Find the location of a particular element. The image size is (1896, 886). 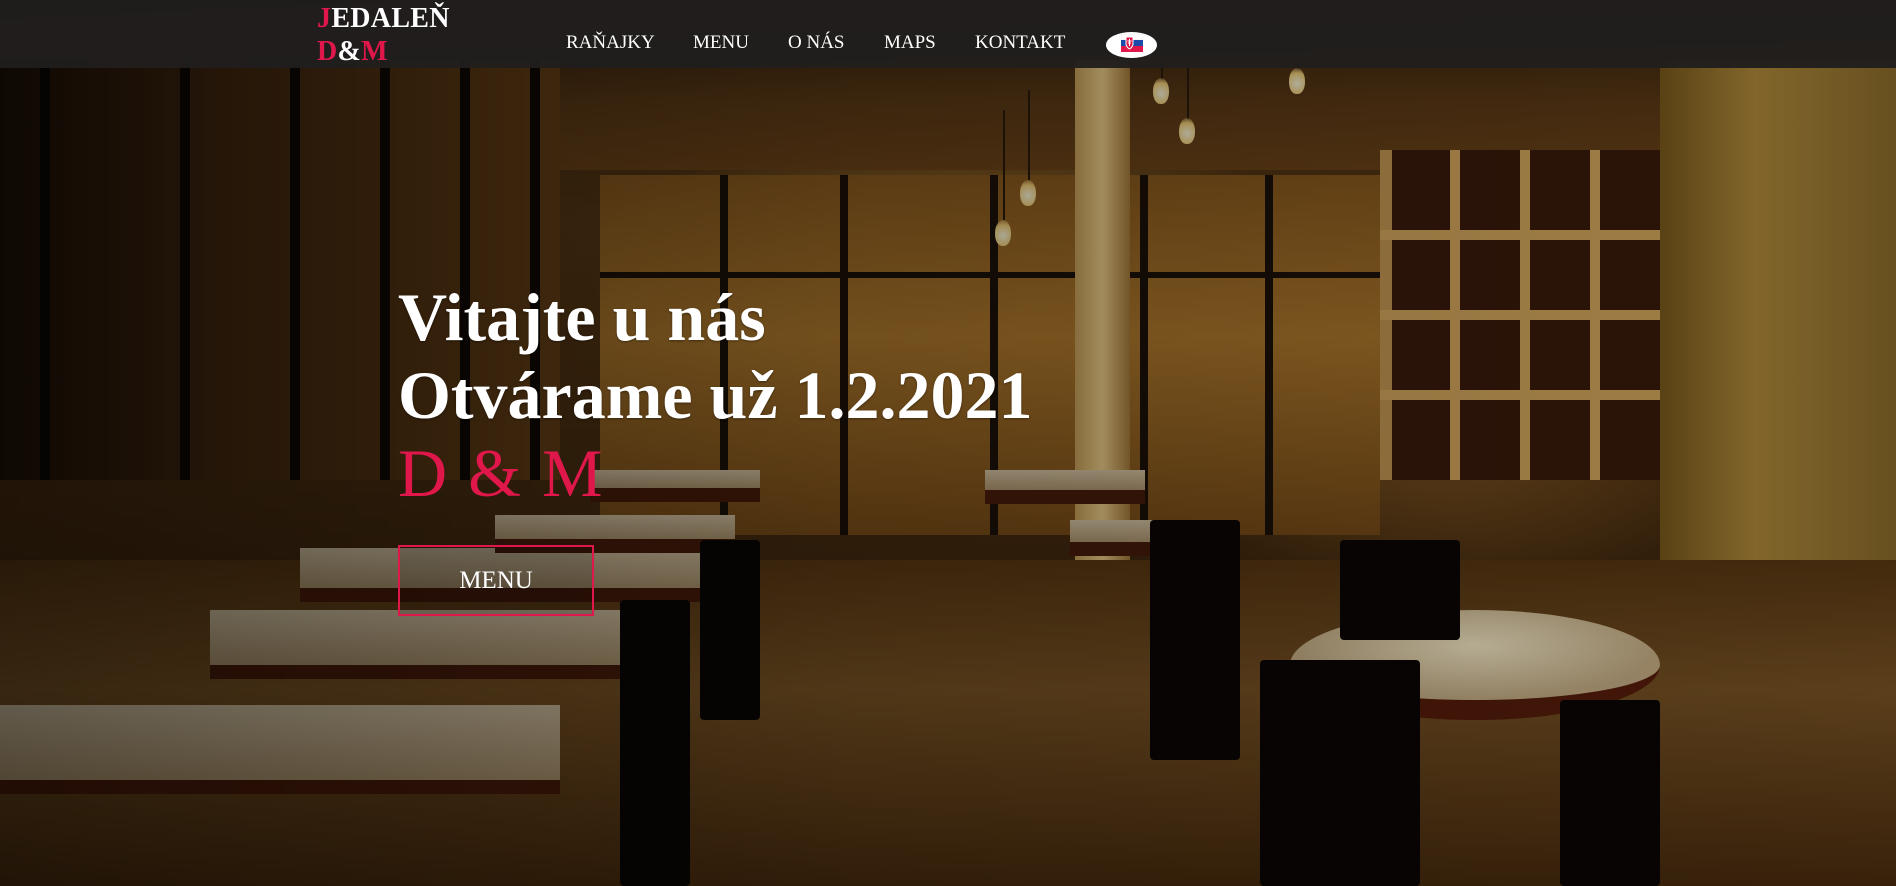

country-flag-icon is located at coordinates (1131, 45).